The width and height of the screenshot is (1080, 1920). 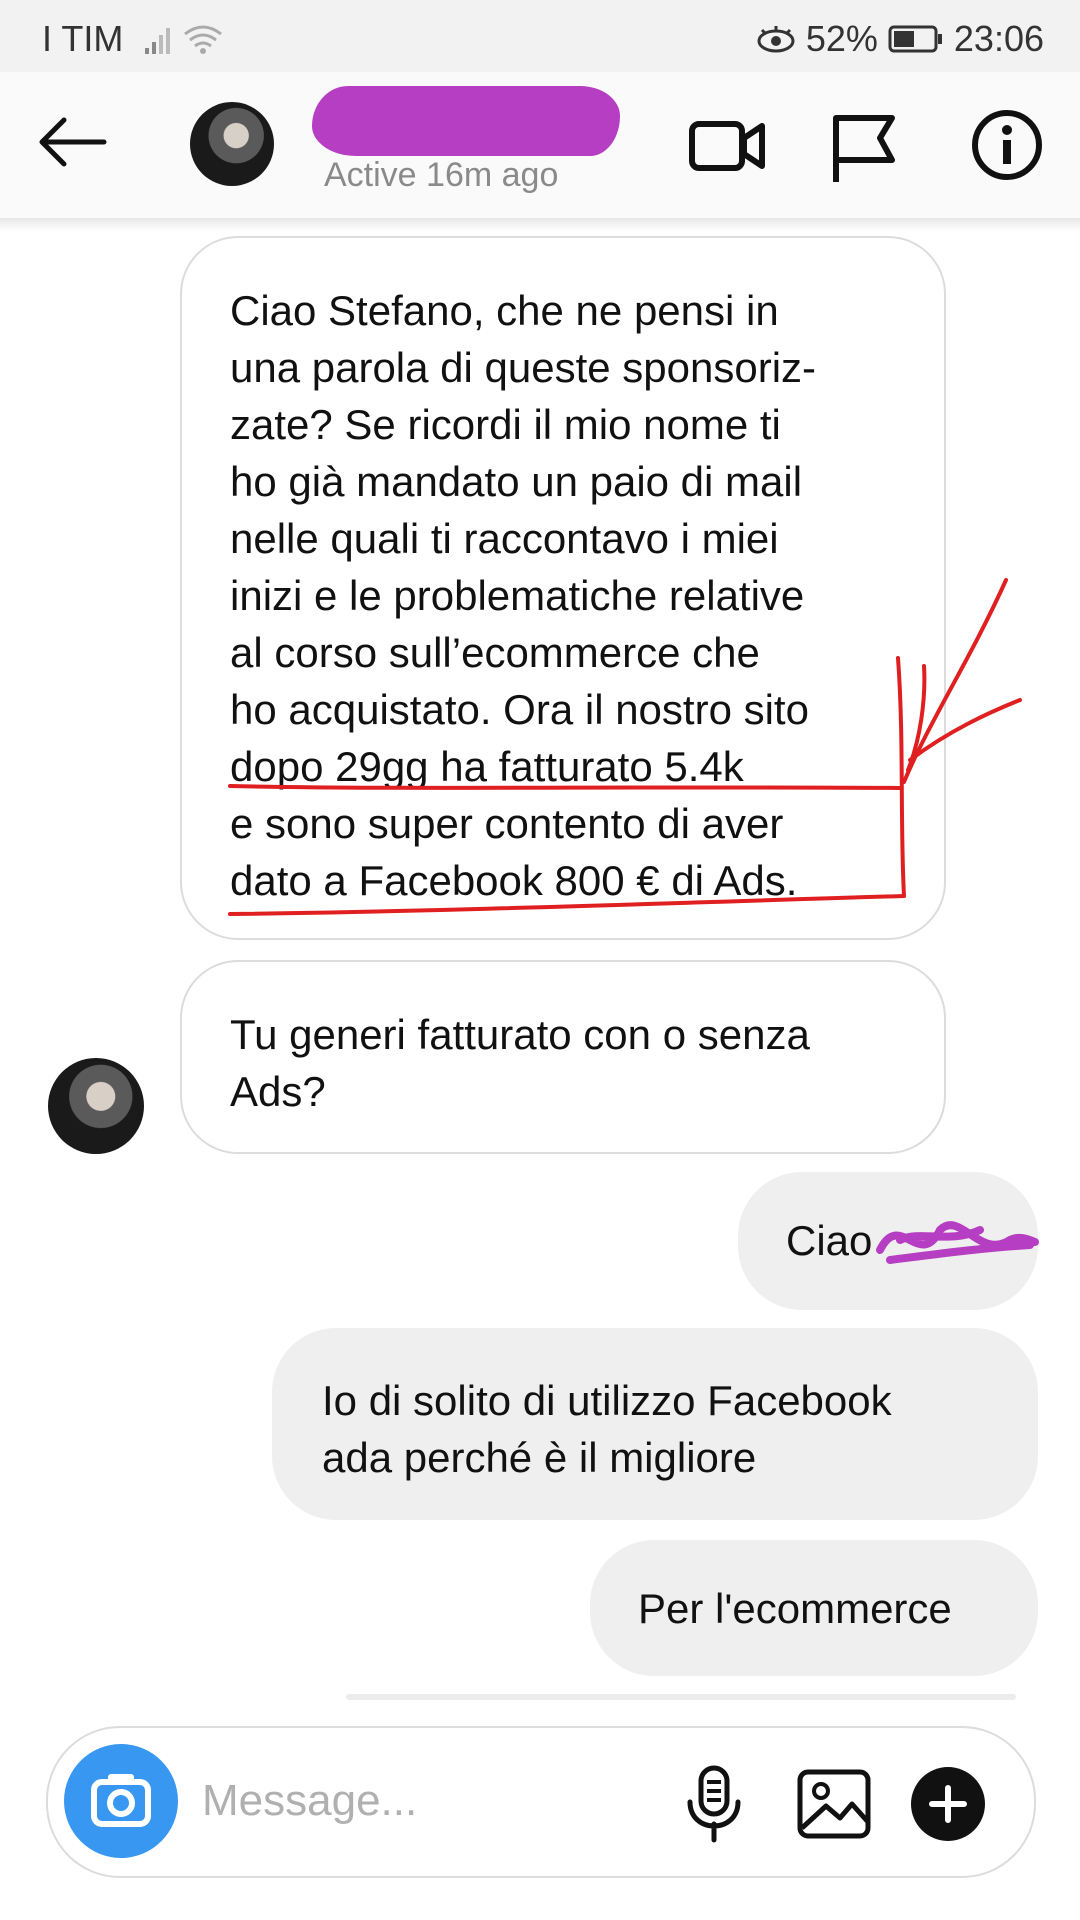 What do you see at coordinates (998, 38) in the screenshot?
I see `clock: 23:06` at bounding box center [998, 38].